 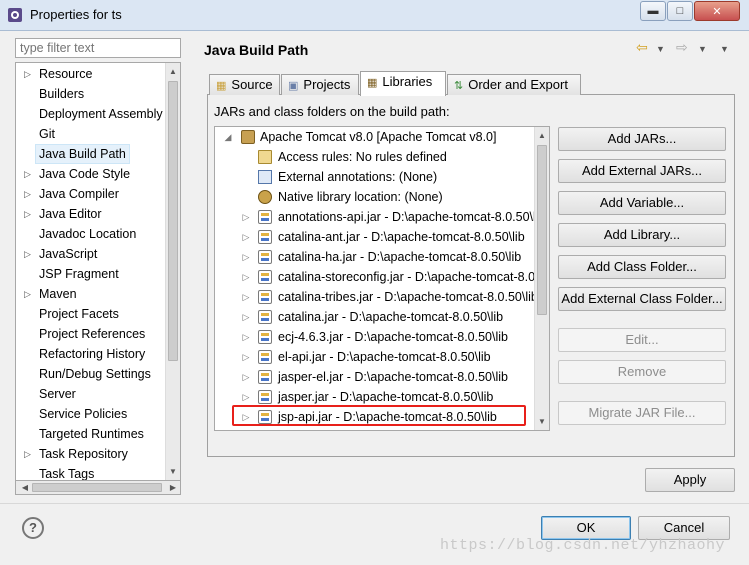 I want to click on tab-projects-label: Projects, so click(x=327, y=84).